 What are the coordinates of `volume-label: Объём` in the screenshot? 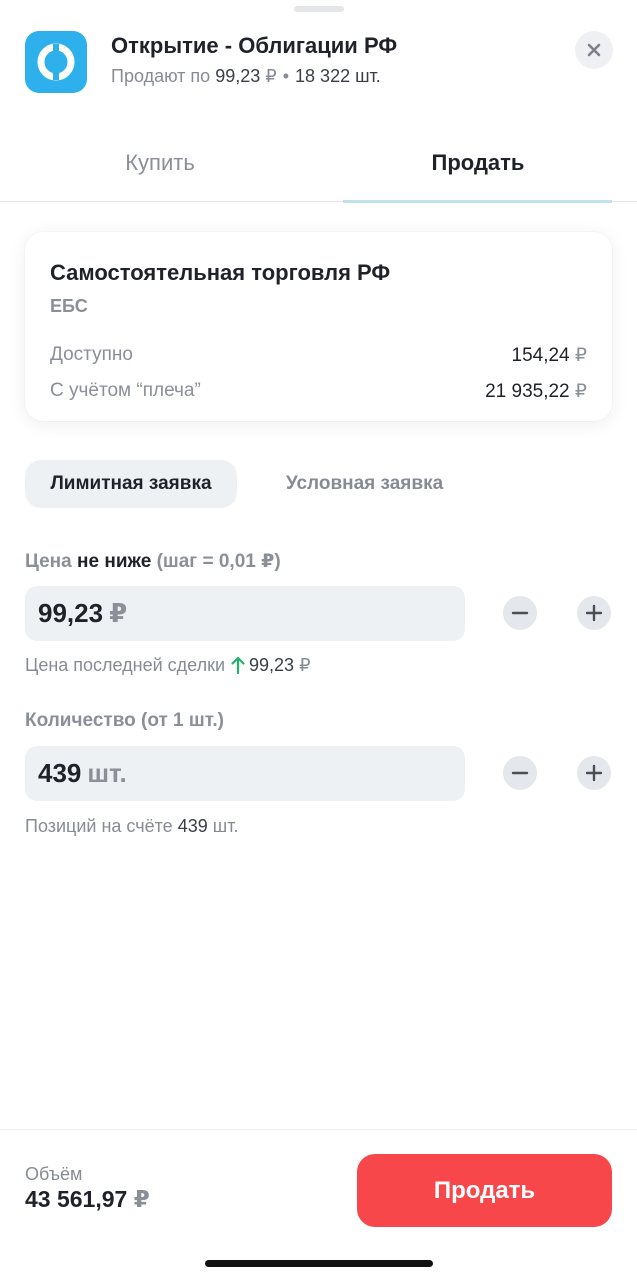 It's located at (54, 1174).